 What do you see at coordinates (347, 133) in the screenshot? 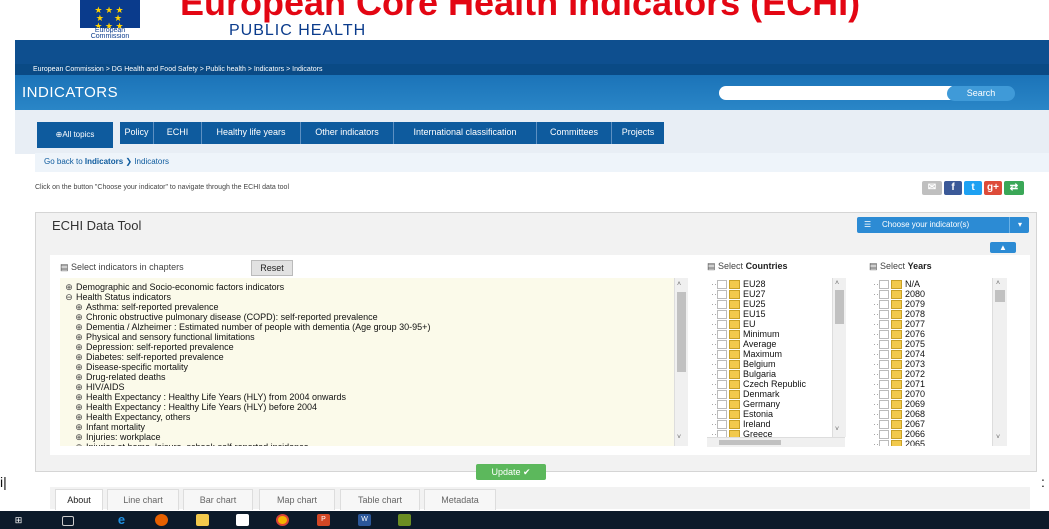
I see `tab-other-indicators: Other indicators` at bounding box center [347, 133].